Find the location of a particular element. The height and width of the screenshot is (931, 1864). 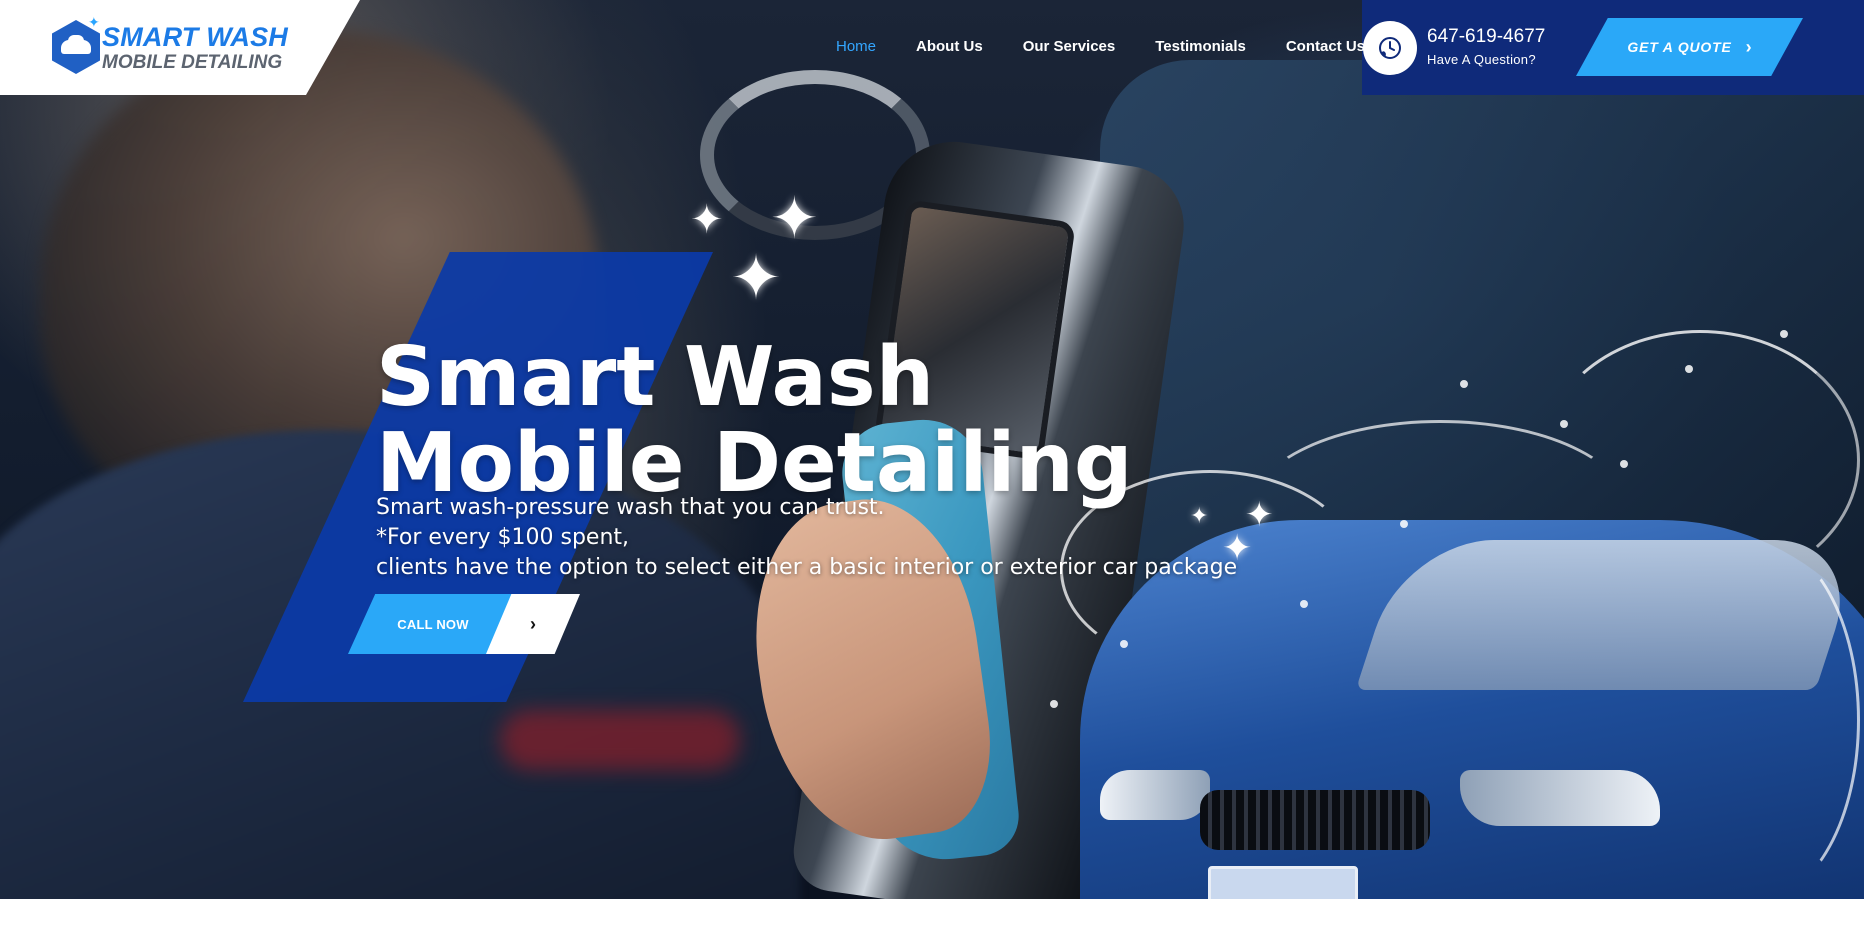

car-headlight-right is located at coordinates (1560, 798).